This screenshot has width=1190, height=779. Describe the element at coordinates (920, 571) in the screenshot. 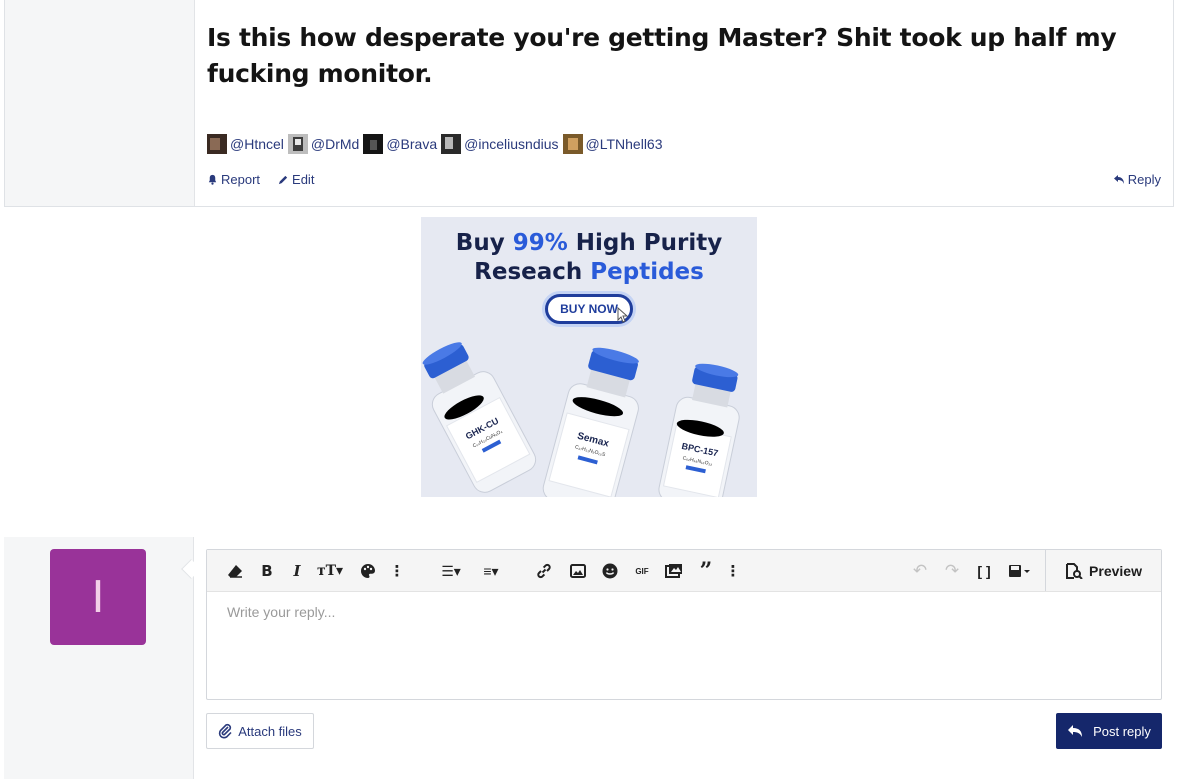

I see `undo-icon: ↶` at that location.